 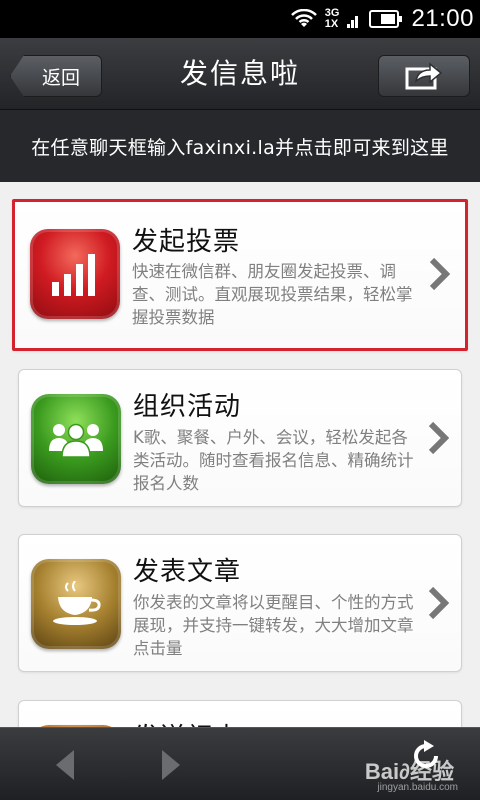 I want to click on share-button, so click(x=424, y=76).